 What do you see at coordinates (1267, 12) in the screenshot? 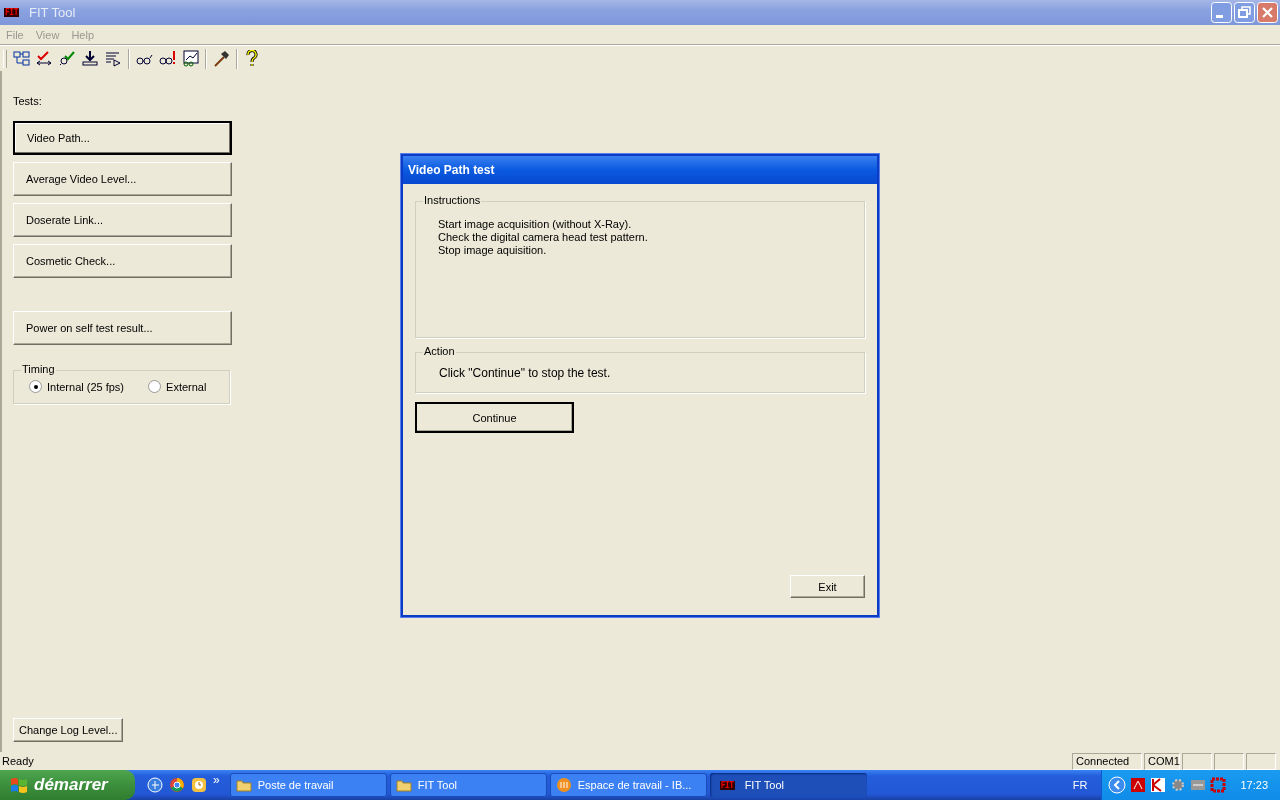
I see `close-button` at bounding box center [1267, 12].